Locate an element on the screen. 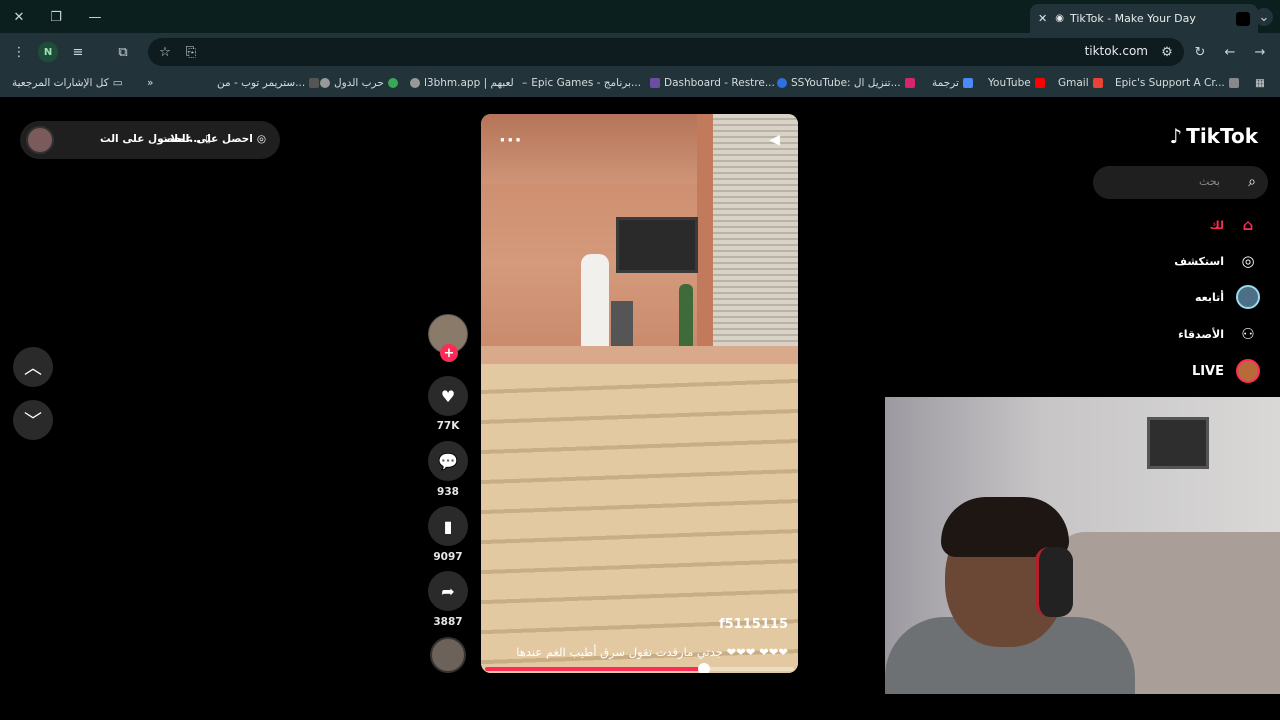 This screenshot has width=1280, height=720. more-options-icon: ··· is located at coordinates (511, 140).